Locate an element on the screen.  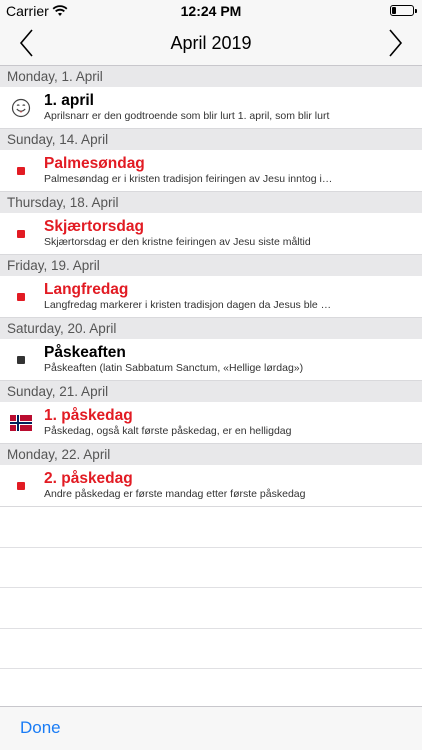
section-header: Friday, 19. April is located at coordinates (211, 265).